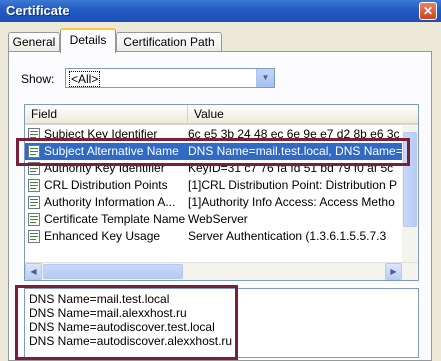 This screenshot has width=441, height=361. I want to click on field-value: [1]Authority Info Access: Access Metho, so click(291, 202).